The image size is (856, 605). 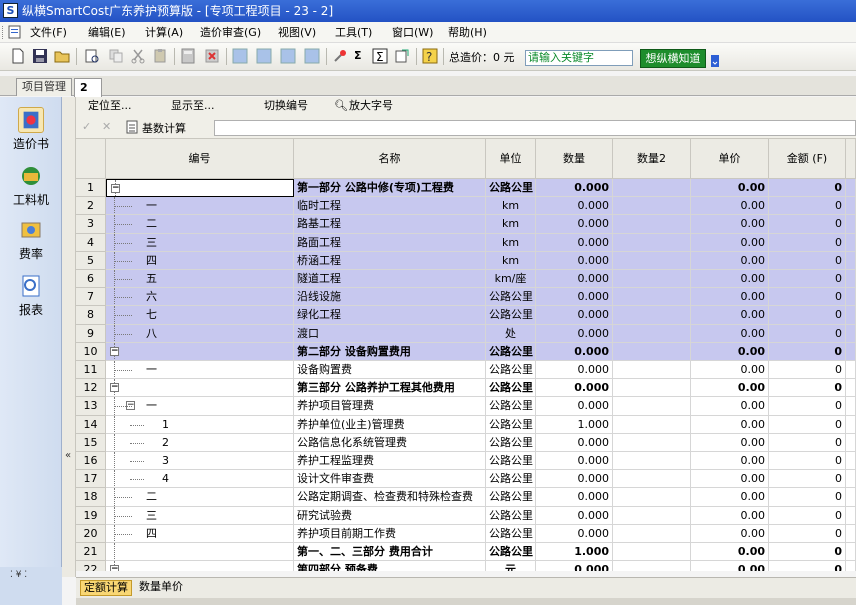 What do you see at coordinates (390, 442) in the screenshot?
I see `name-cell: 公路信息化系统管理费` at bounding box center [390, 442].